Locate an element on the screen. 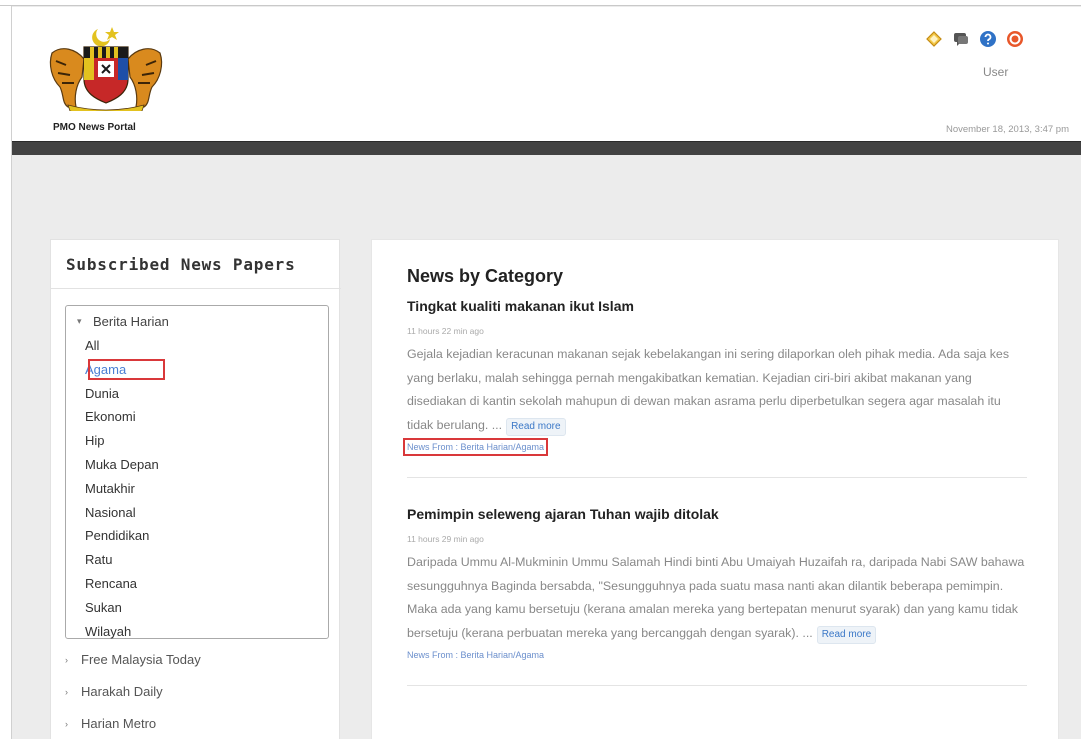  sidebar-divider is located at coordinates (196, 288).